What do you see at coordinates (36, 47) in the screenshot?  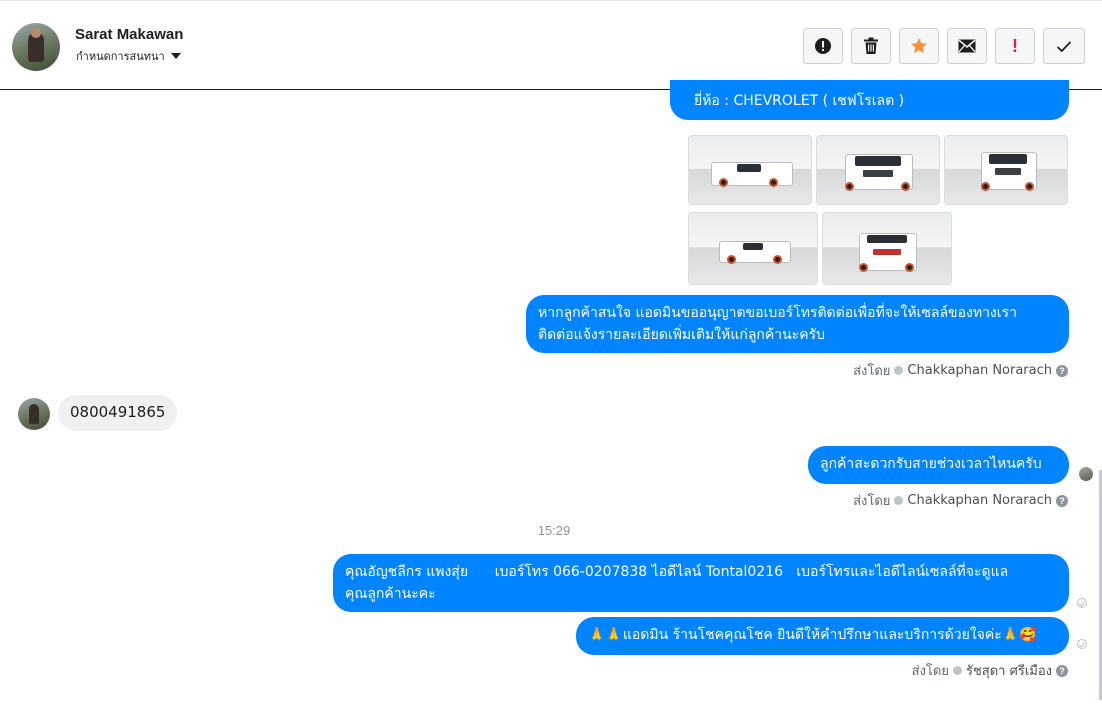 I see `contact-avatar` at bounding box center [36, 47].